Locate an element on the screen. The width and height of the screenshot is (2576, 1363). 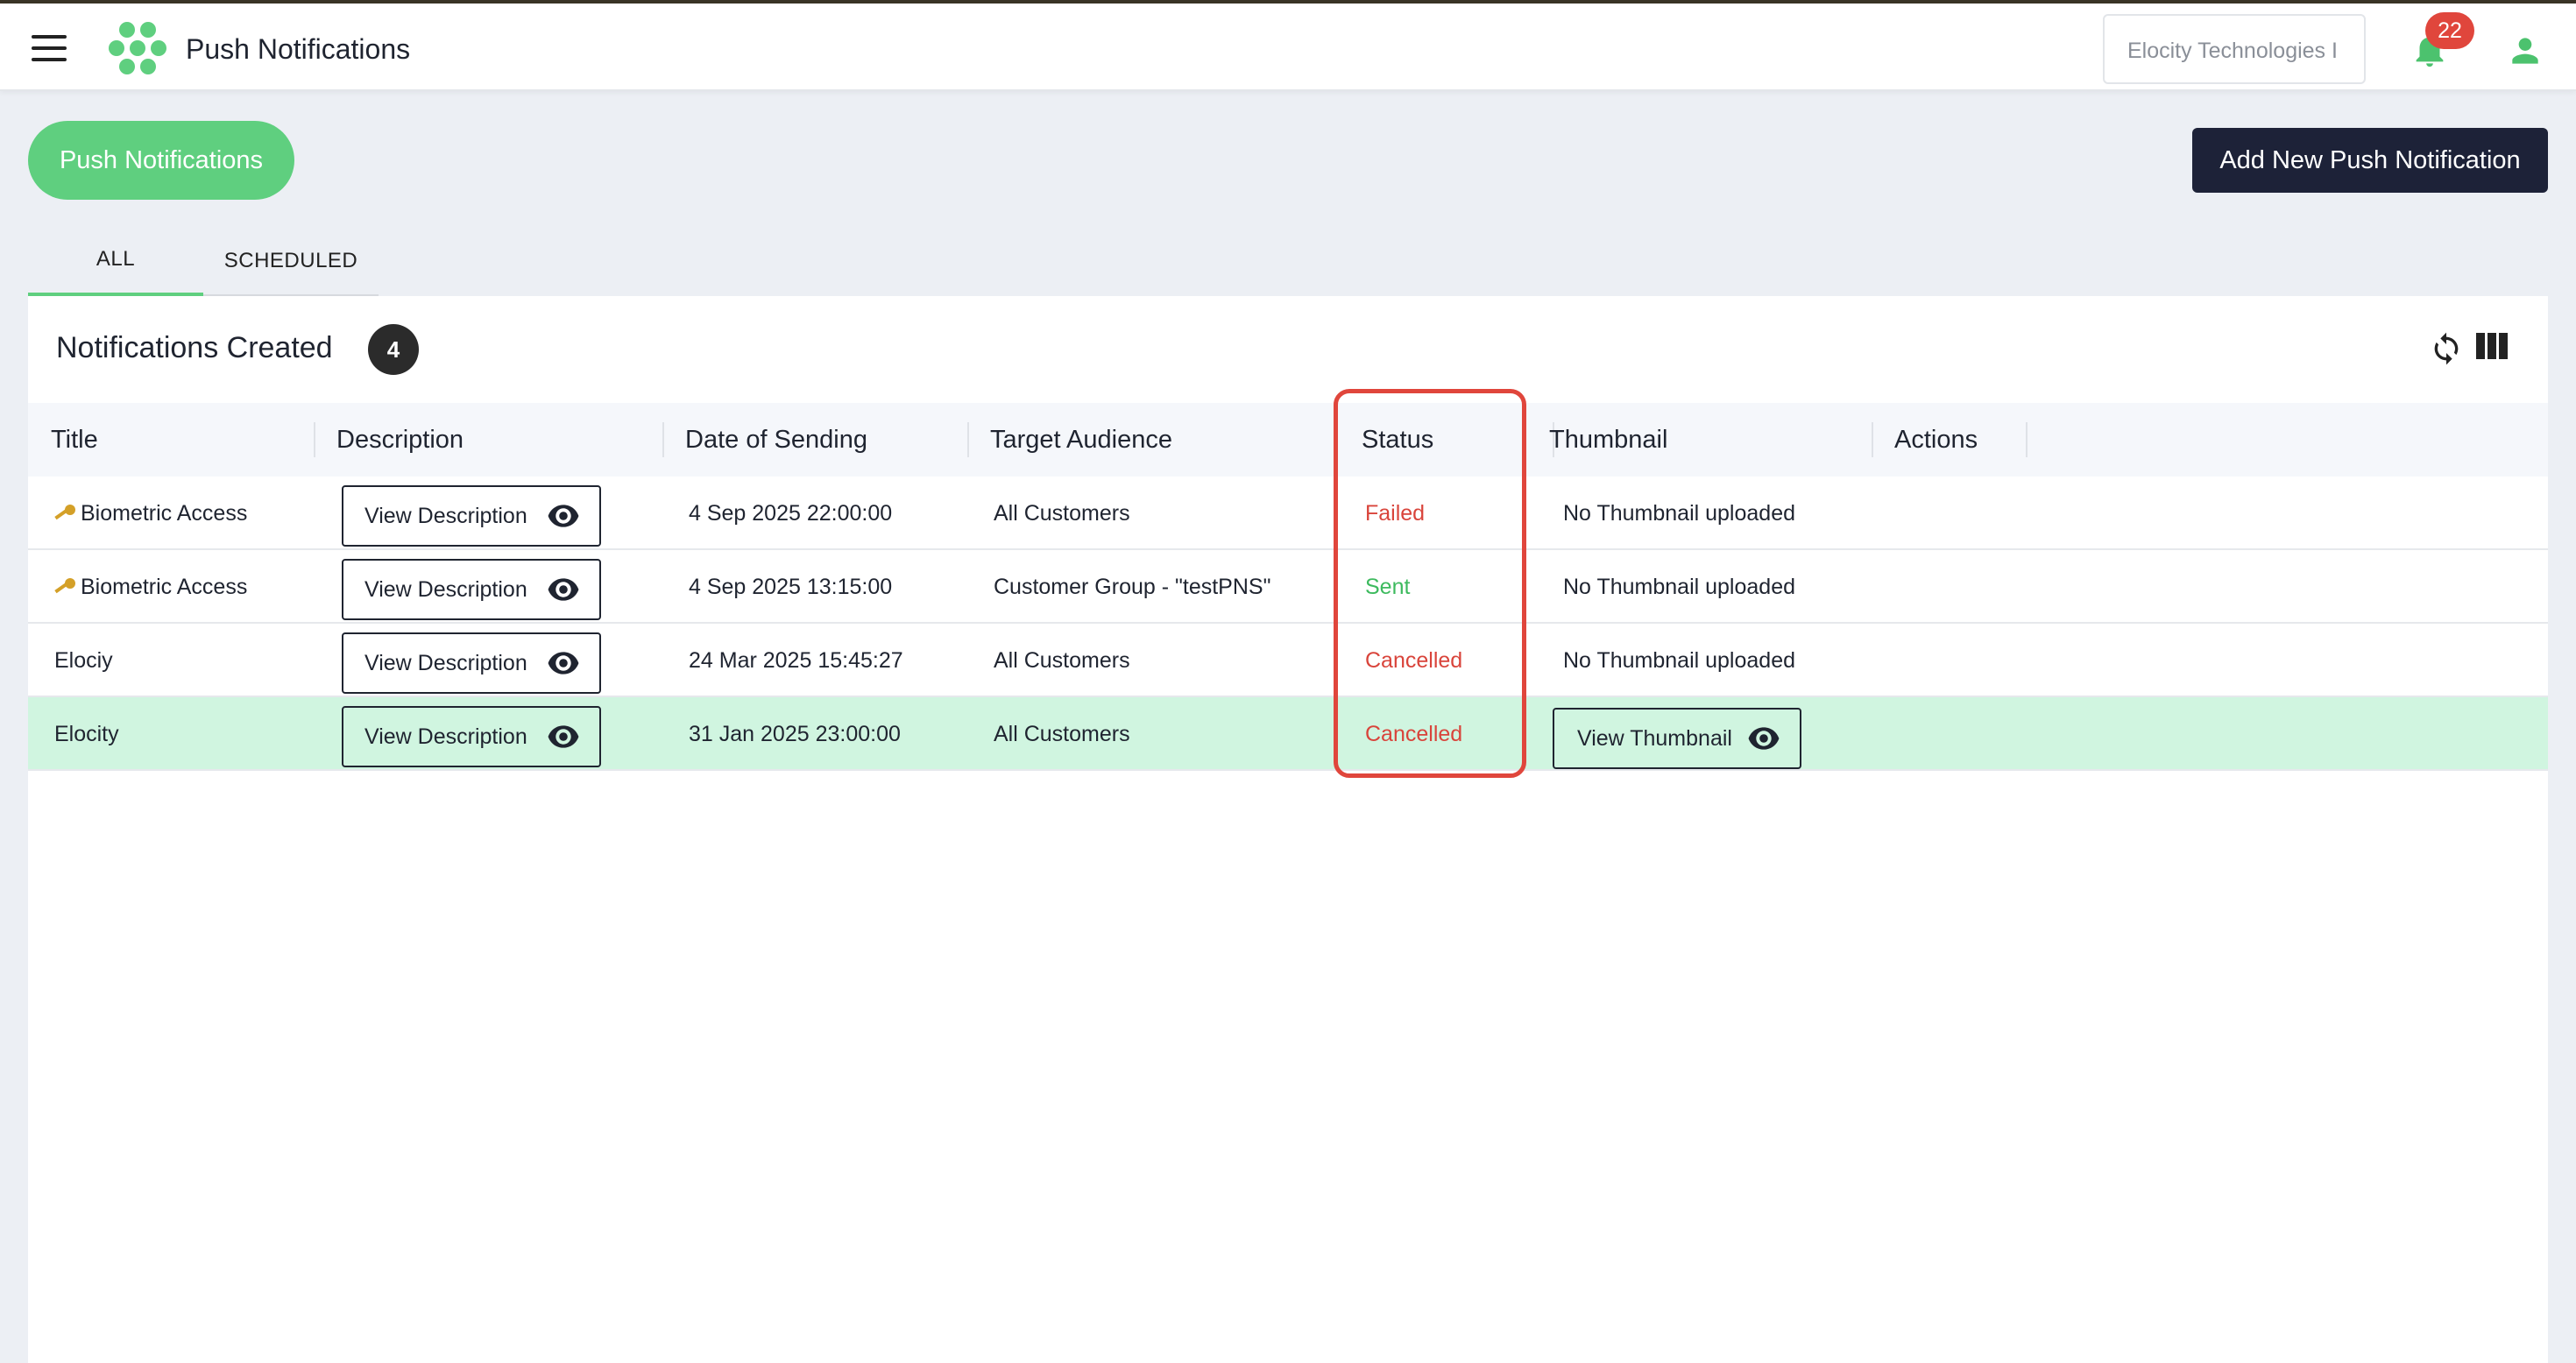
column-header-thumbnail: Thumbnail is located at coordinates (1608, 440).